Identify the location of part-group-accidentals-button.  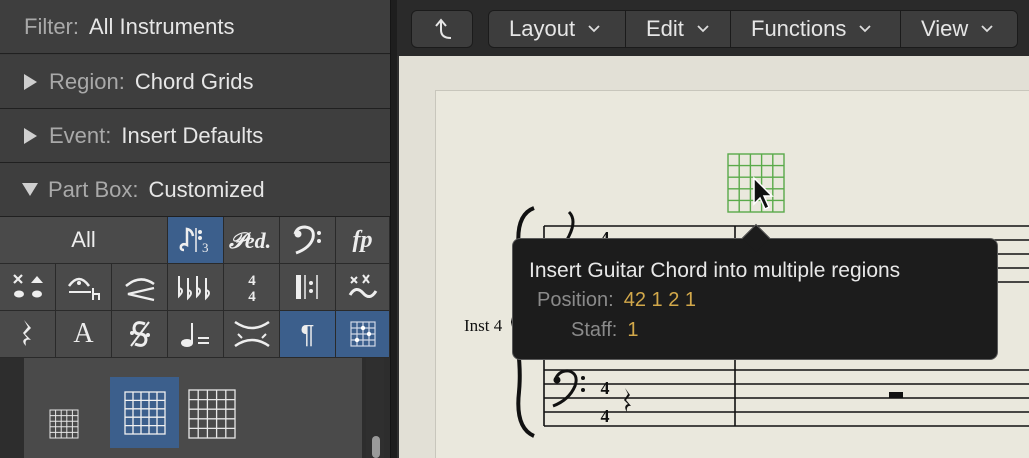
(196, 287).